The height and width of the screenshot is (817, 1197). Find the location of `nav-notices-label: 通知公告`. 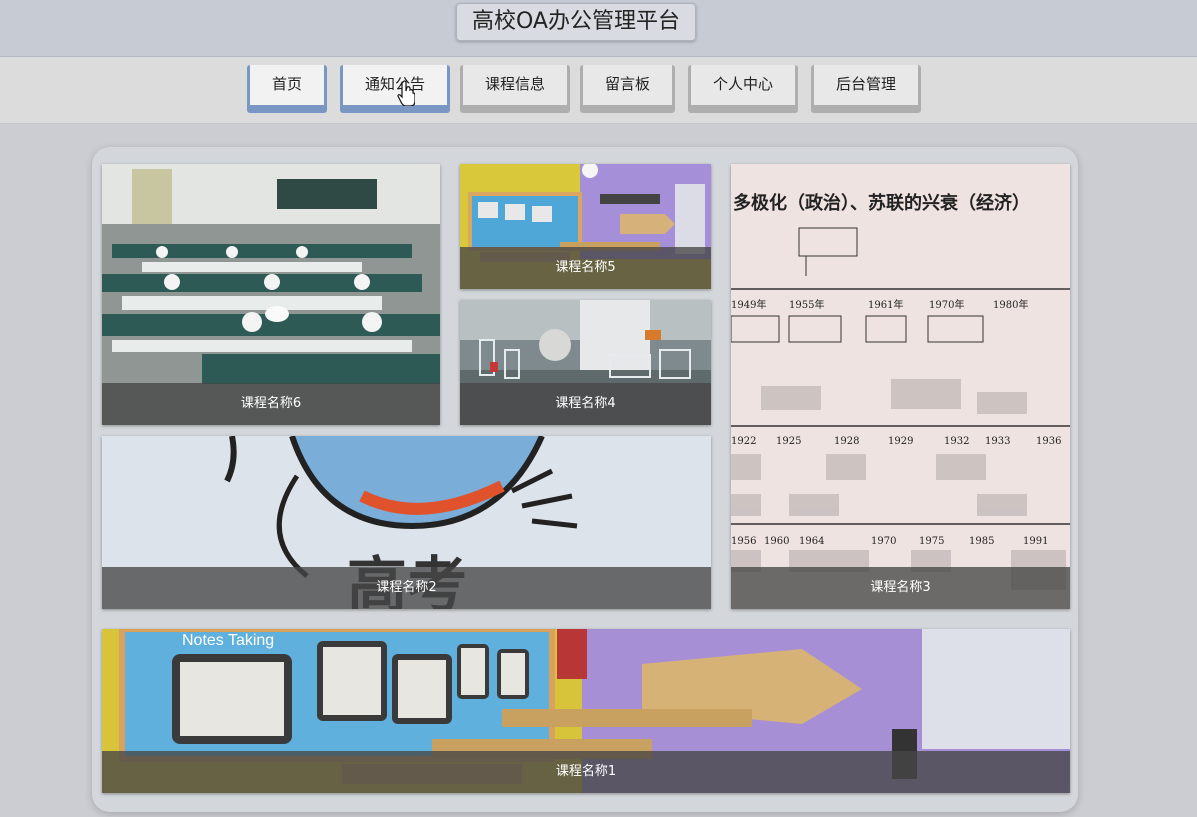

nav-notices-label: 通知公告 is located at coordinates (394, 84).